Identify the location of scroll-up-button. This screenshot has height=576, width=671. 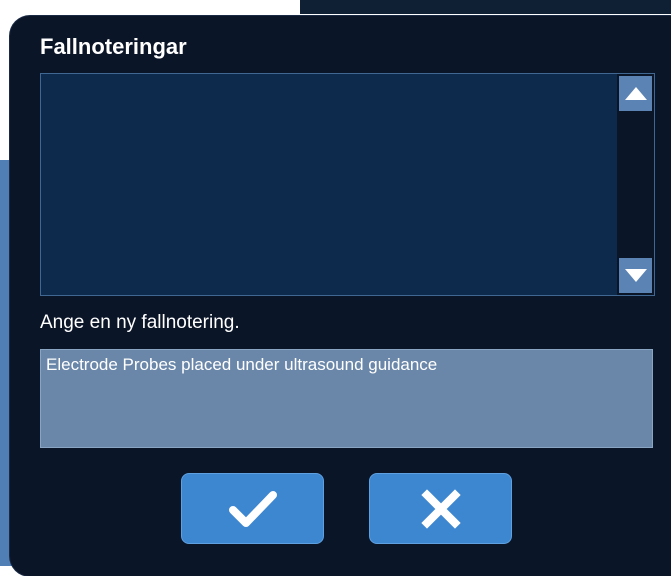
(635, 93).